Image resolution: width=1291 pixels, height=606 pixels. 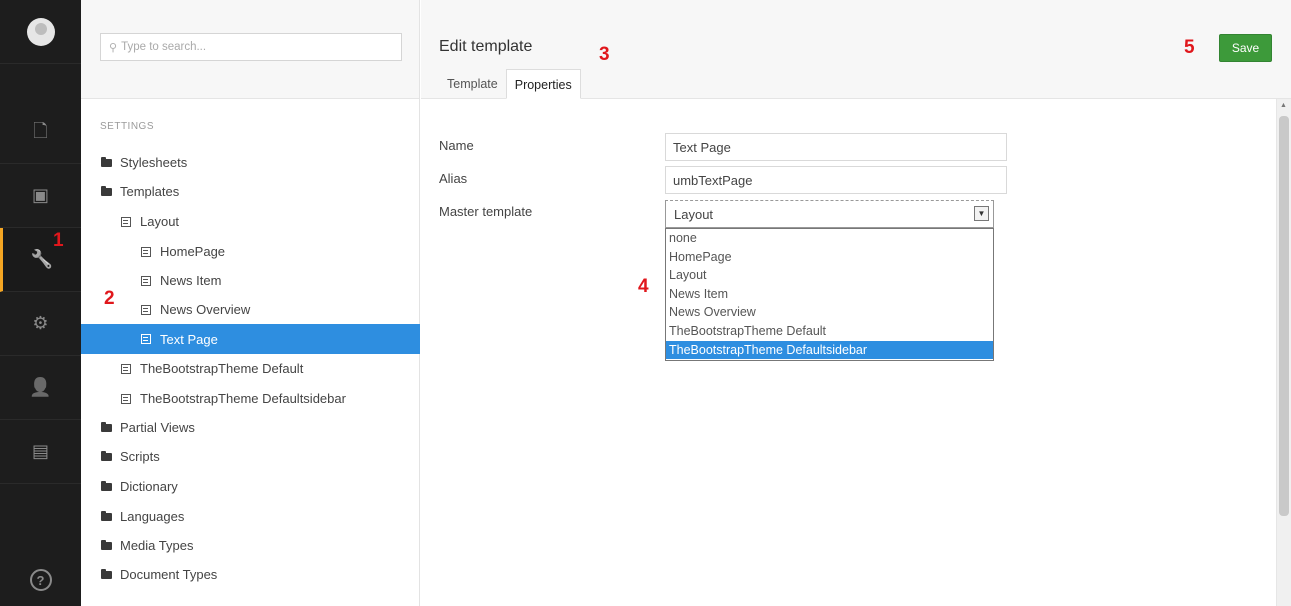 What do you see at coordinates (193, 251) in the screenshot?
I see `tree-item-label: HomePage` at bounding box center [193, 251].